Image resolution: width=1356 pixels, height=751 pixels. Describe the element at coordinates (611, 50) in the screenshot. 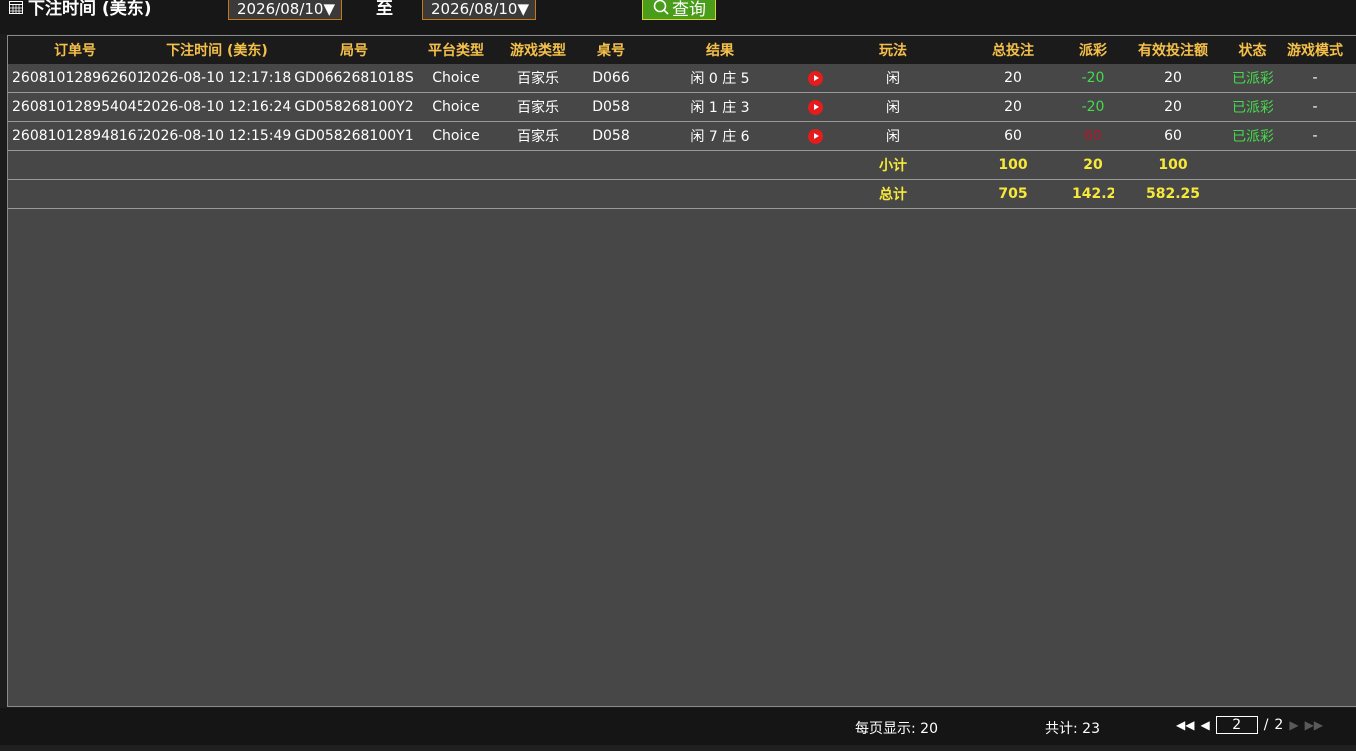

I see `col-header-table-id: 桌号` at that location.